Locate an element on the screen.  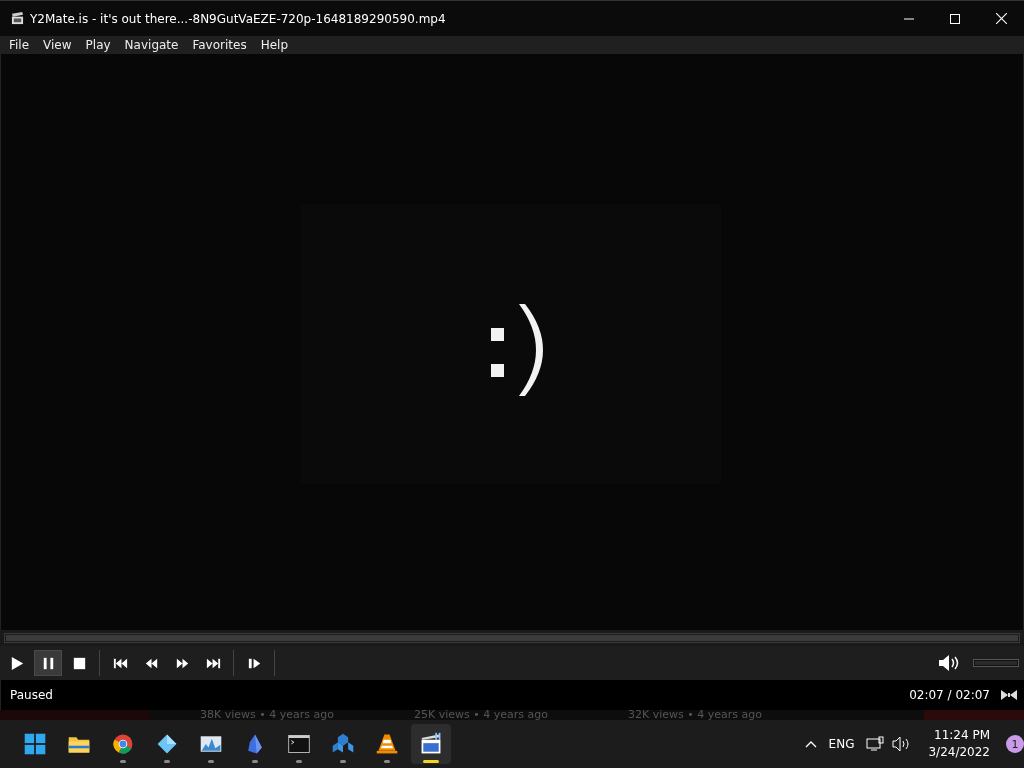
background-text: 38K views • 4 years ago is located at coordinates (267, 715).